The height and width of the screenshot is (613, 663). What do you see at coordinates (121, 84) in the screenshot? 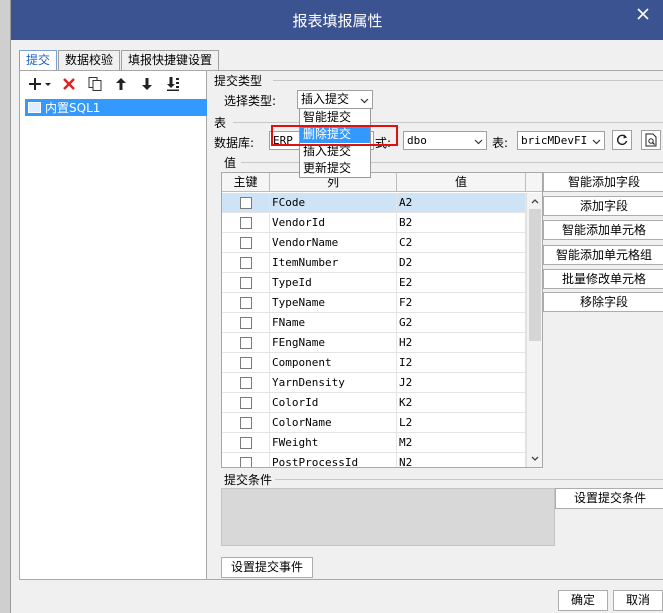
I see `move-up-icon` at bounding box center [121, 84].